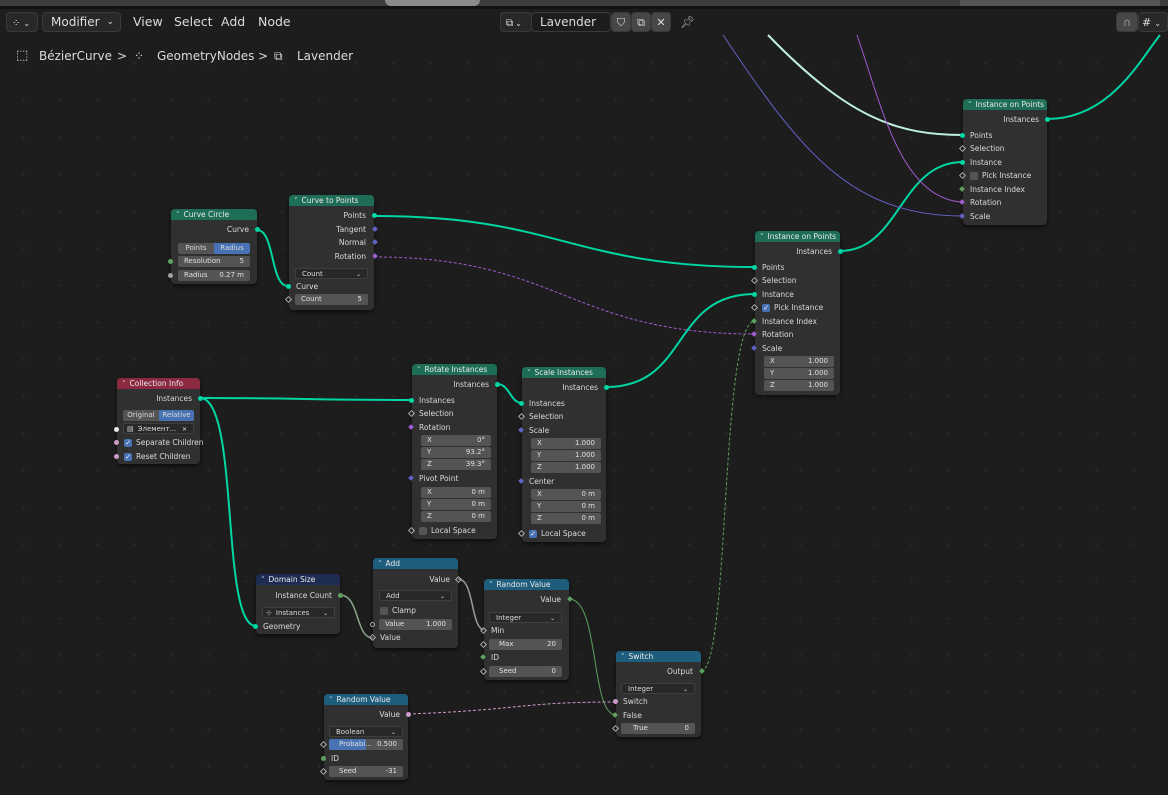 This screenshot has width=1168, height=795. Describe the element at coordinates (516, 22) in the screenshot. I see `node-tree-selector: ⧉ ⌄` at that location.